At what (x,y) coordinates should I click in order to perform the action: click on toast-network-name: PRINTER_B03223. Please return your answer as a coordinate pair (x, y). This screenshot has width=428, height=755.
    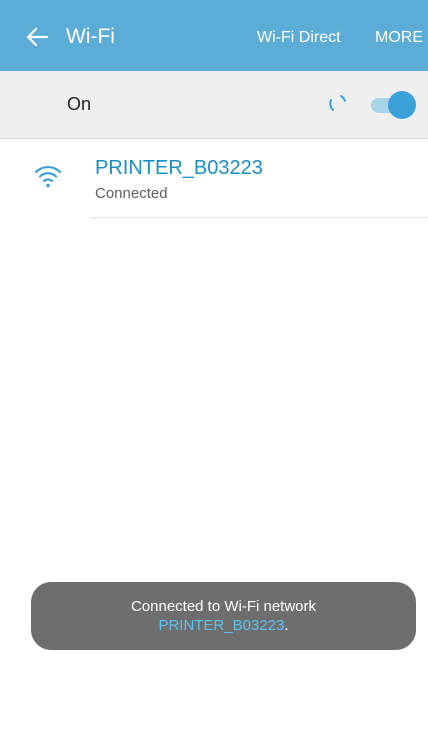
    Looking at the image, I should click on (221, 625).